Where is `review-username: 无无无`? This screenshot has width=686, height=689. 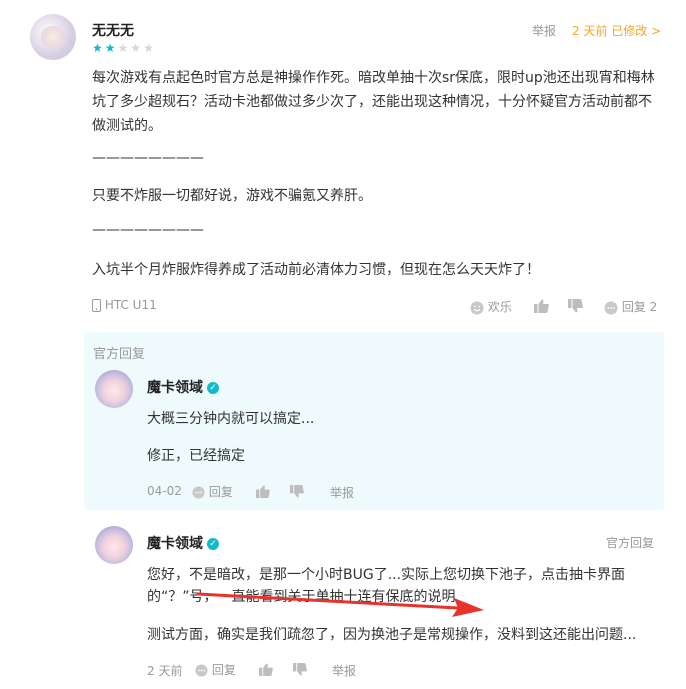
review-username: 无无无 is located at coordinates (113, 30).